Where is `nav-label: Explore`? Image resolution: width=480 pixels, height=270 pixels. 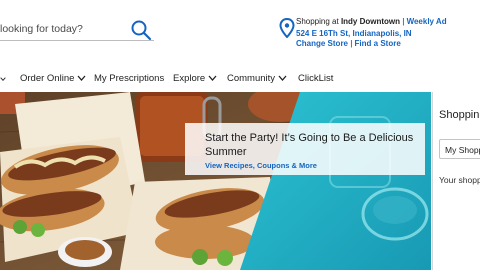 nav-label: Explore is located at coordinates (189, 78).